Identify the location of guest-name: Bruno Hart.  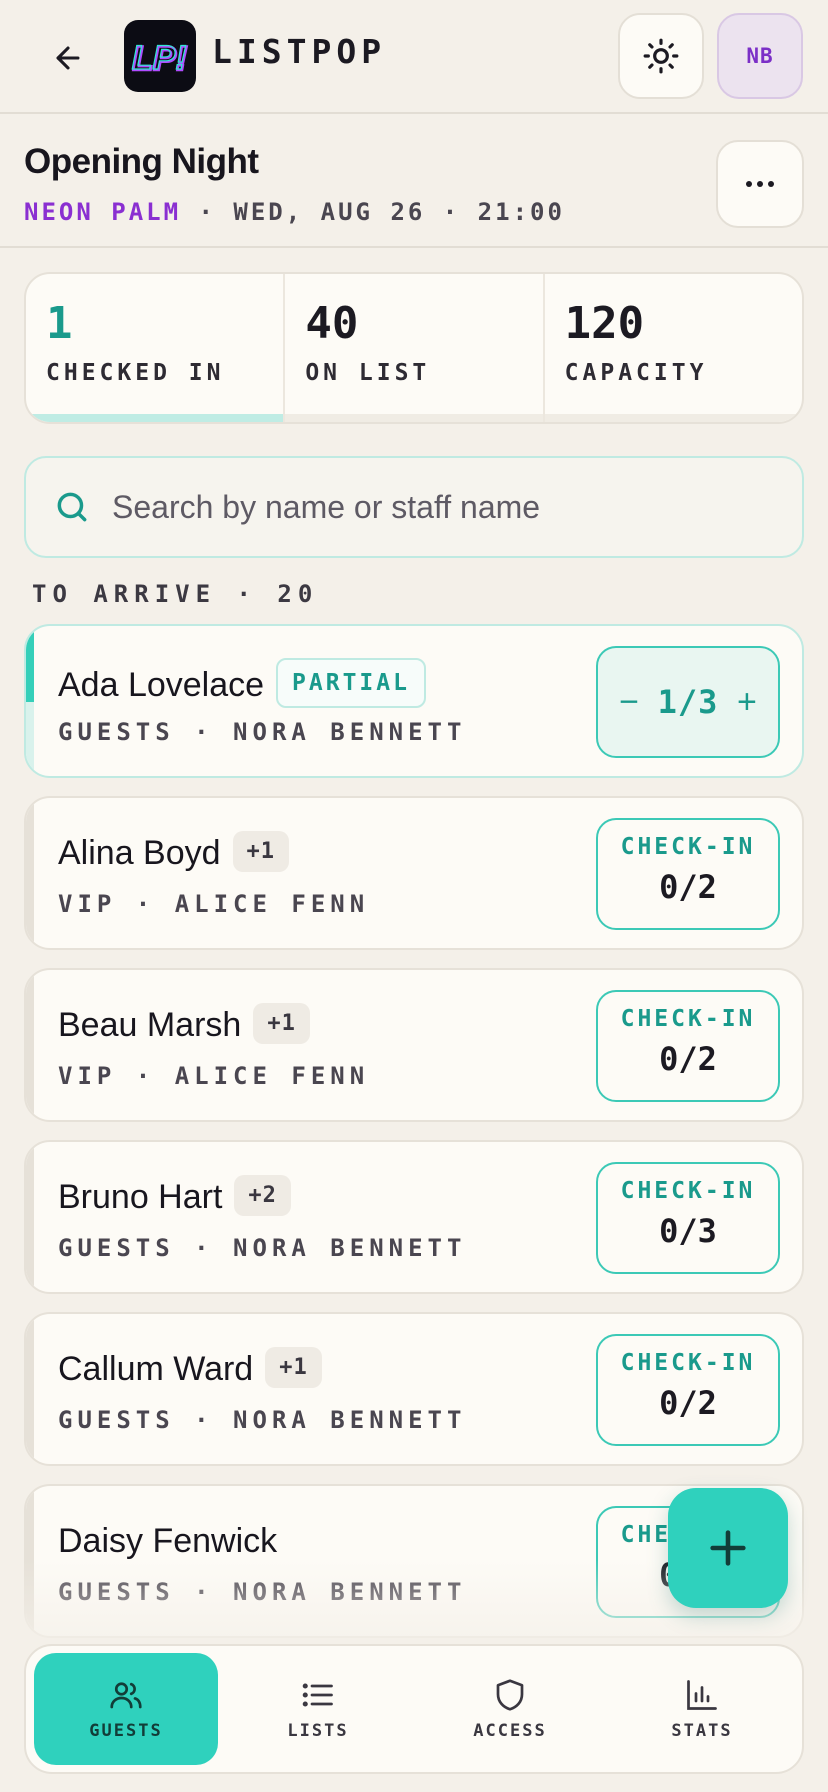
(140, 1197).